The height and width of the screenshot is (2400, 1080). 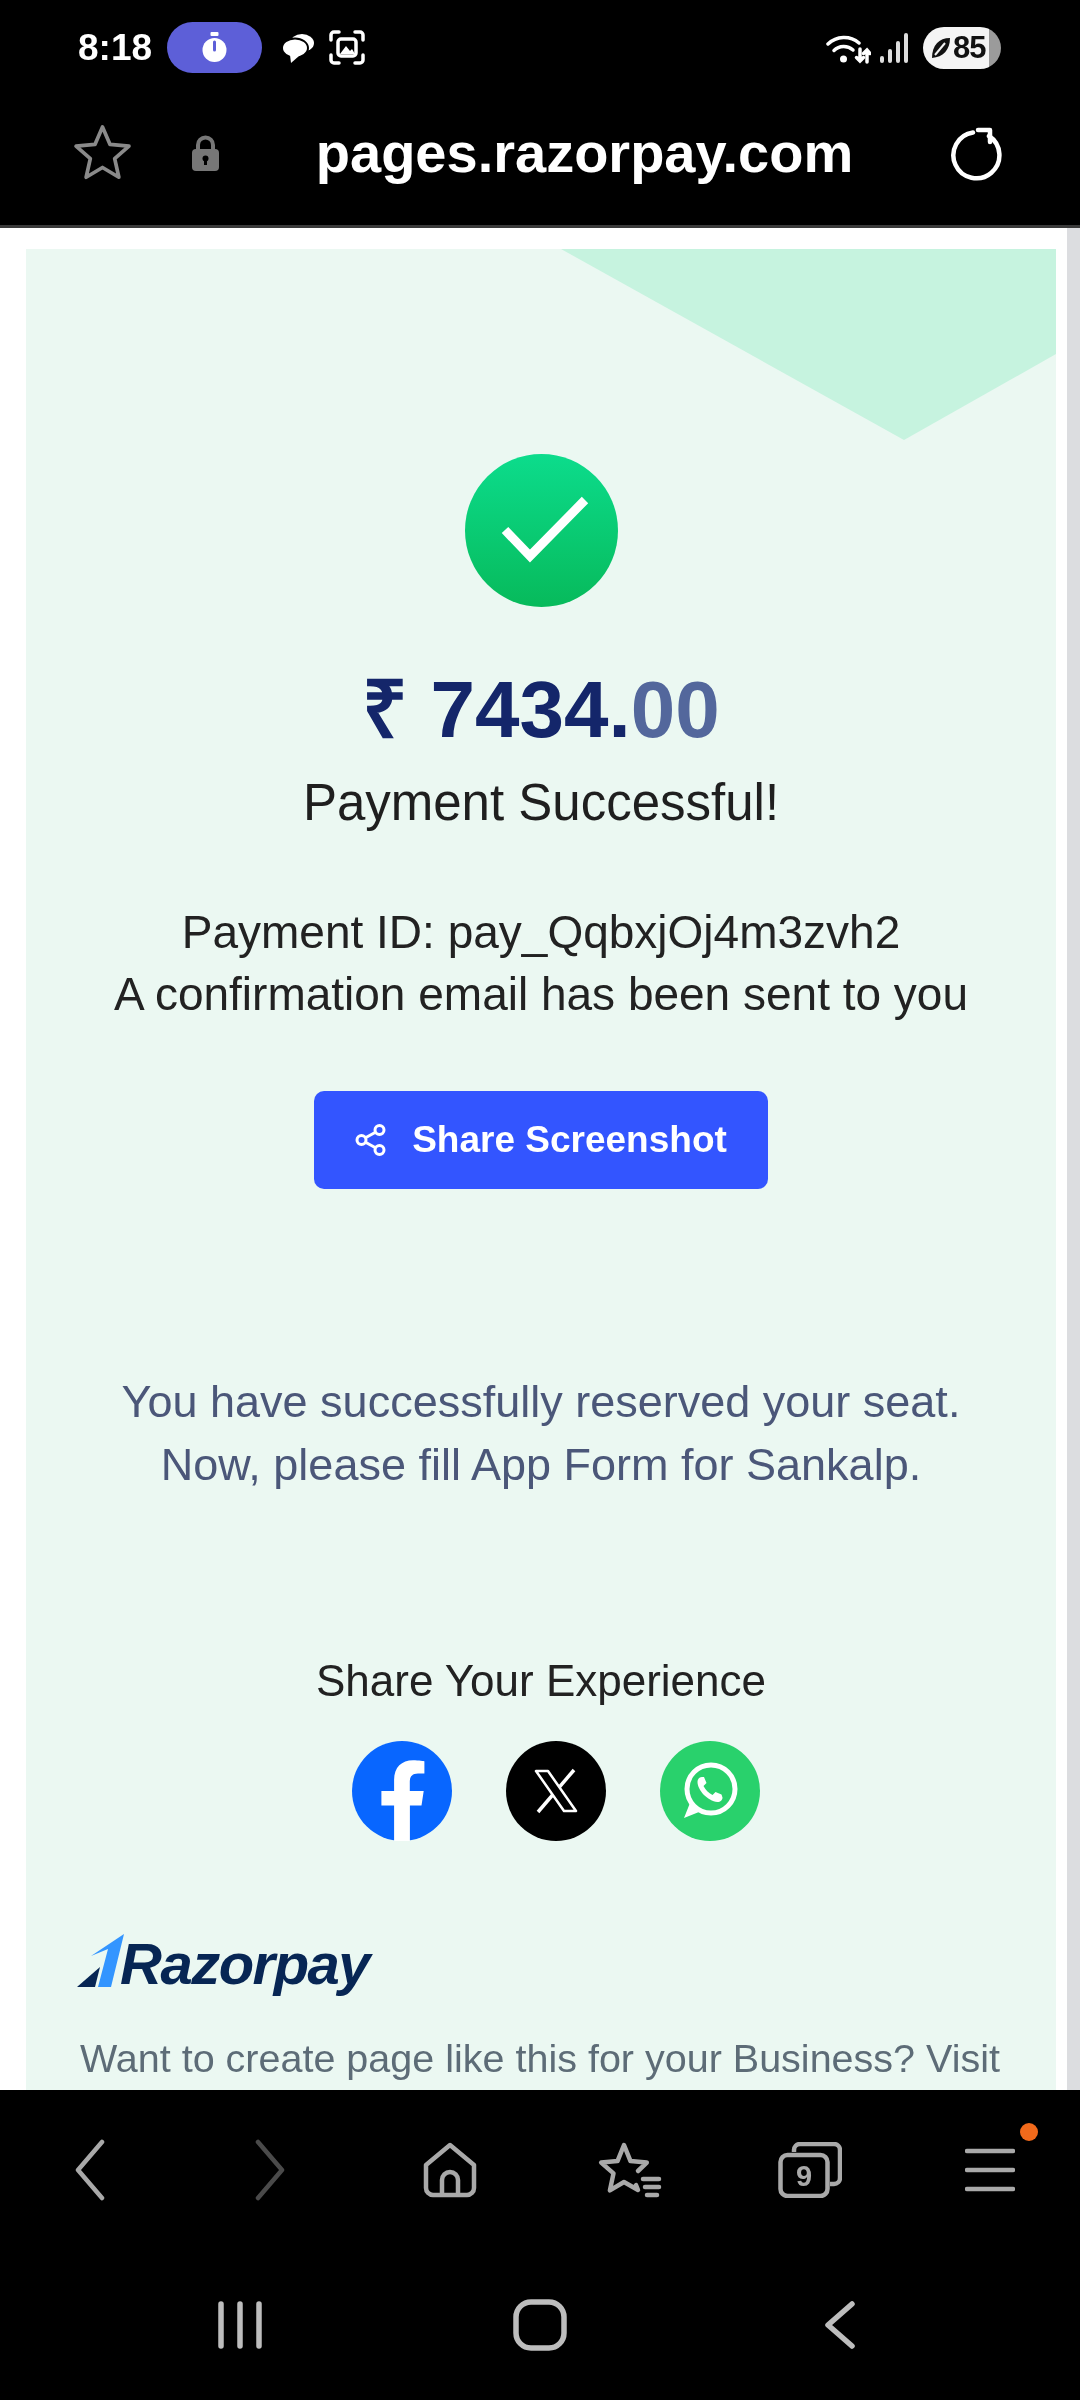 I want to click on home-button-icon, so click(x=540, y=2325).